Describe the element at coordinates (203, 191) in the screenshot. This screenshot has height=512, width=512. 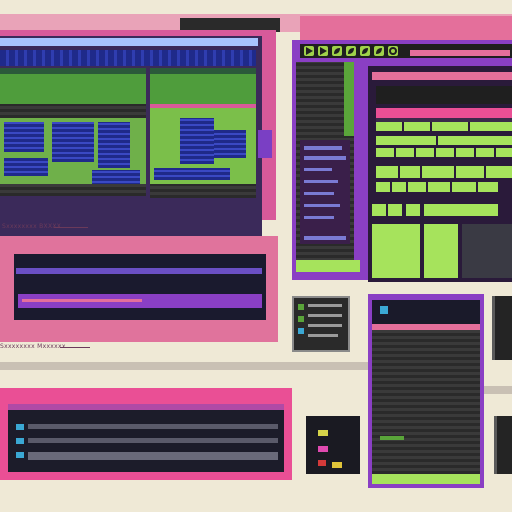
I see `pane-footer` at that location.